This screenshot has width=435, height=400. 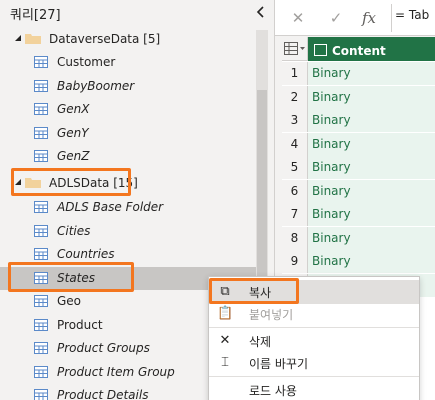 What do you see at coordinates (273, 391) in the screenshot?
I see `menu-item-label: 로드 사용` at bounding box center [273, 391].